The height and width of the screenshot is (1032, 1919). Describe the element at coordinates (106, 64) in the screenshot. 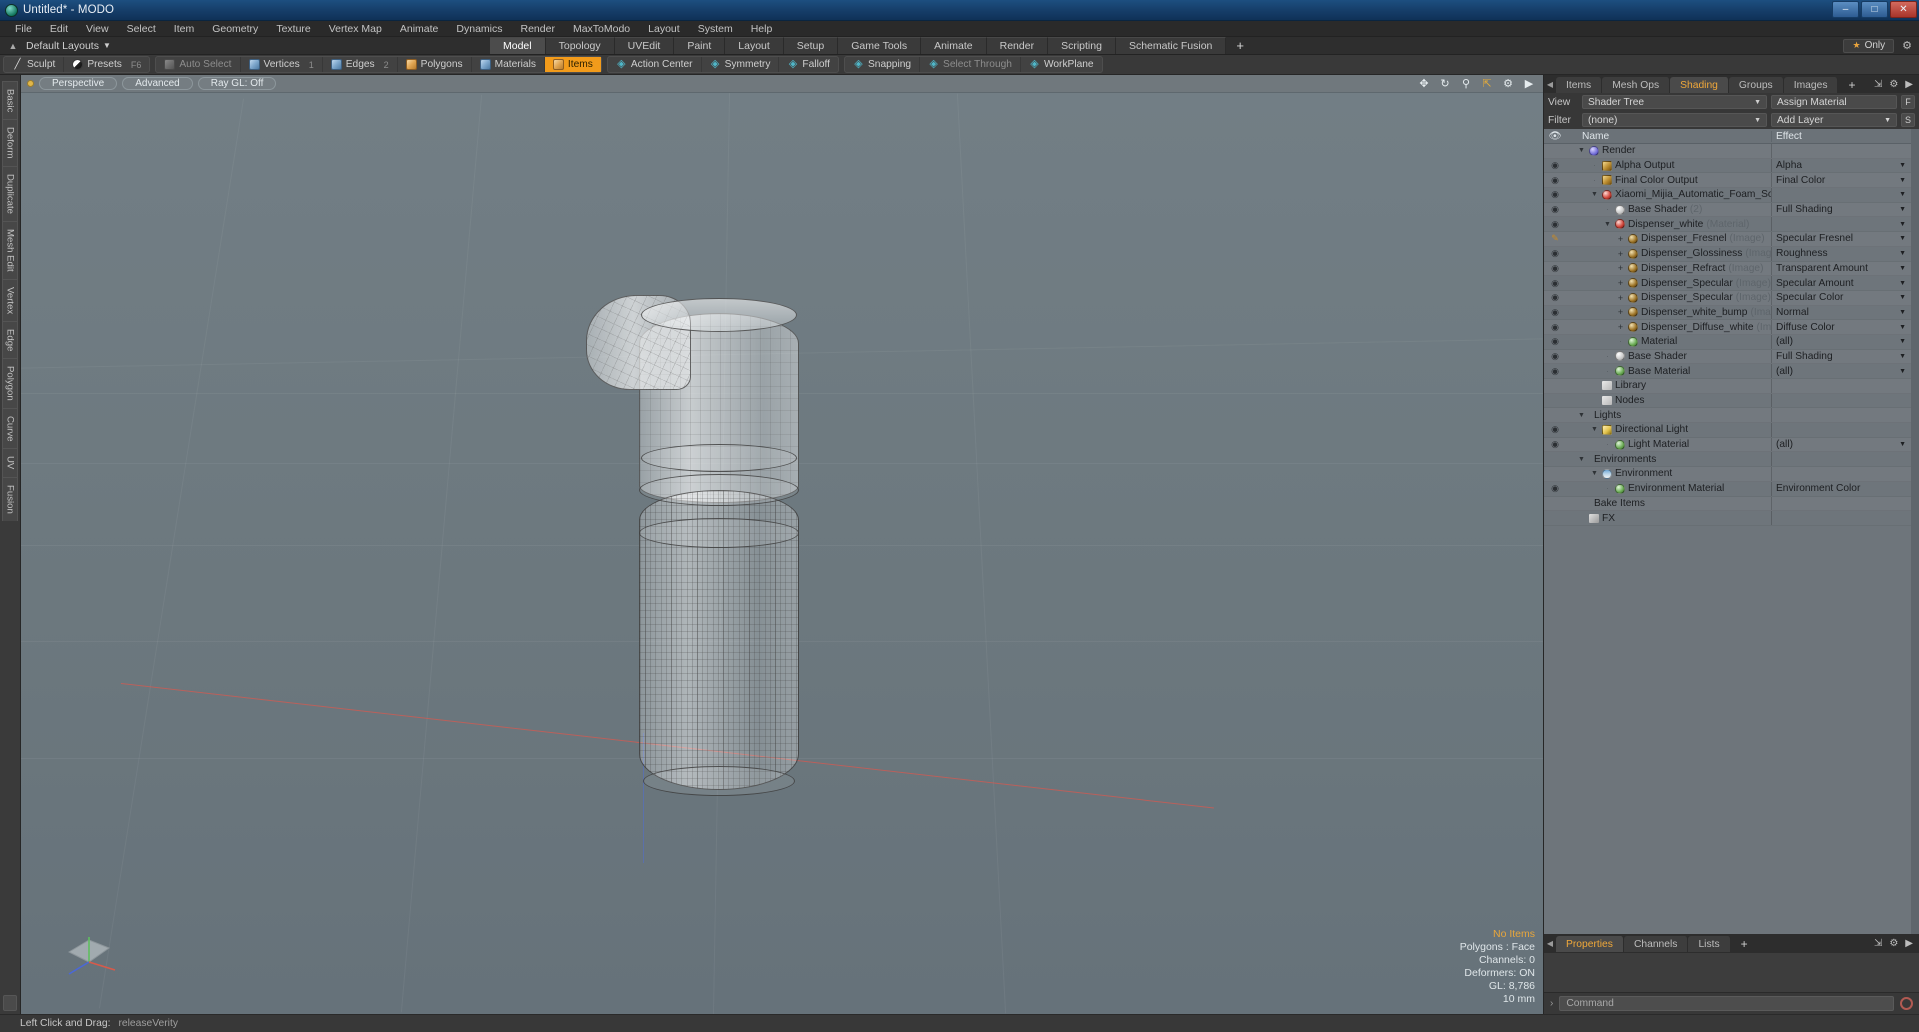

I see `mode-button-presets: Presets F6` at that location.